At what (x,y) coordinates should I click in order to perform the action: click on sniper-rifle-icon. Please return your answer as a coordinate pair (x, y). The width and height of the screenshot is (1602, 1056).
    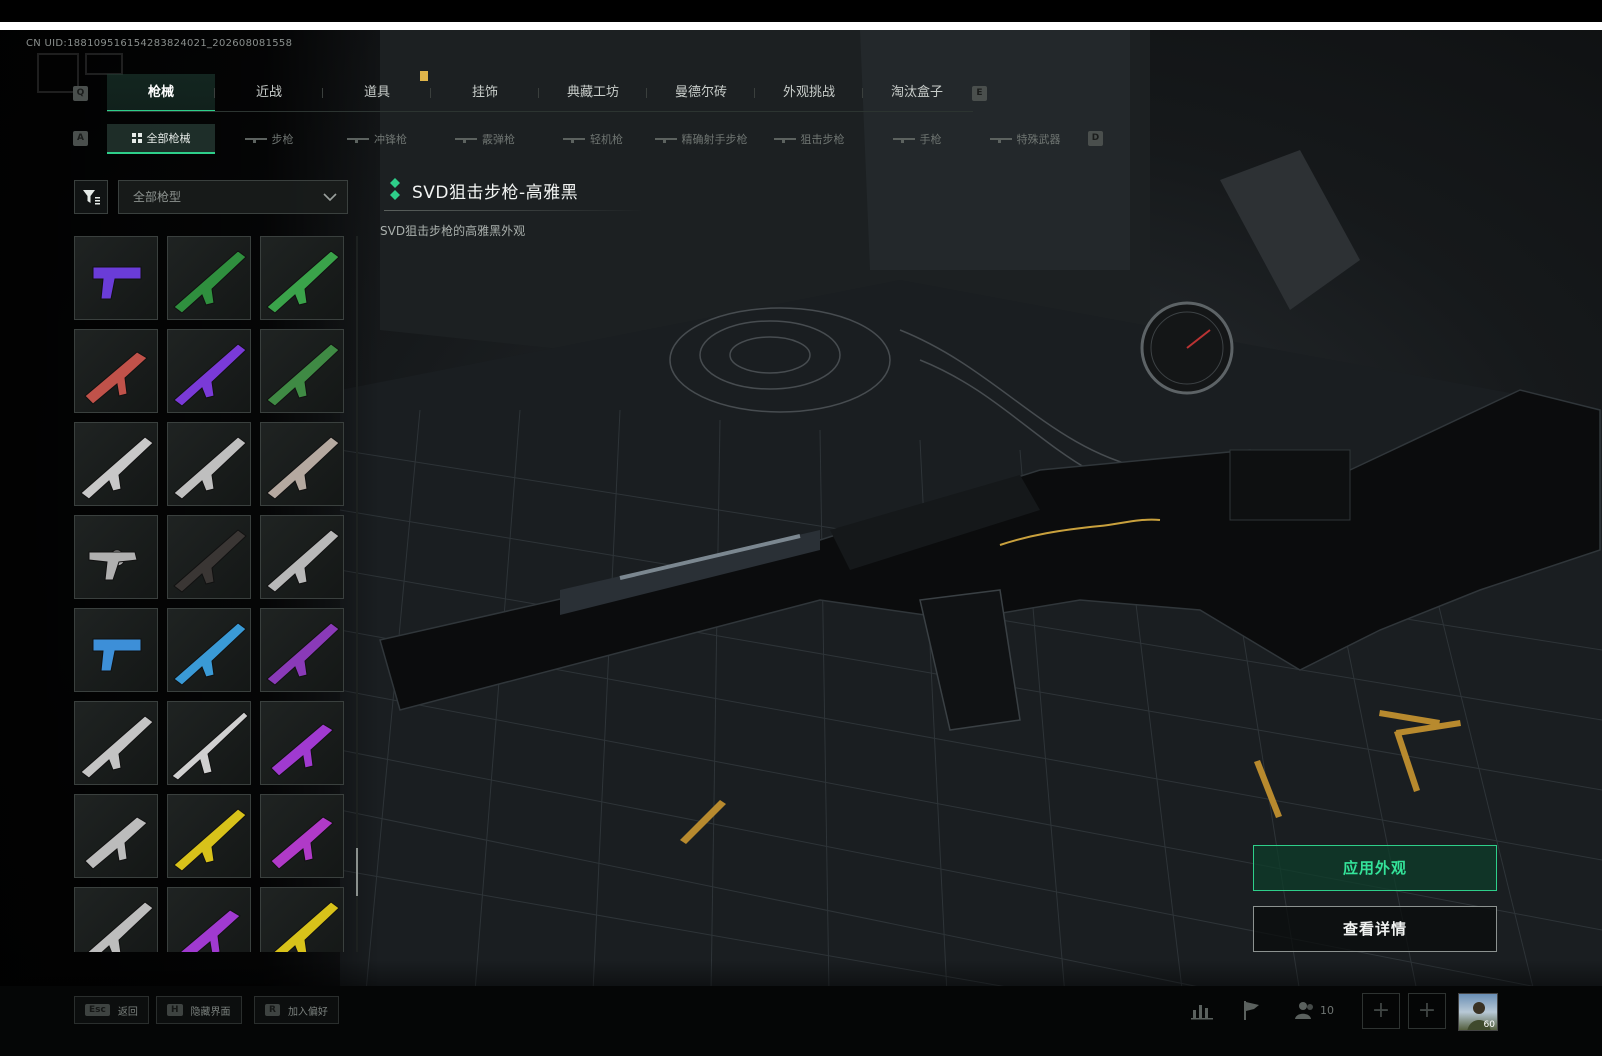
    Looking at the image, I should click on (784, 139).